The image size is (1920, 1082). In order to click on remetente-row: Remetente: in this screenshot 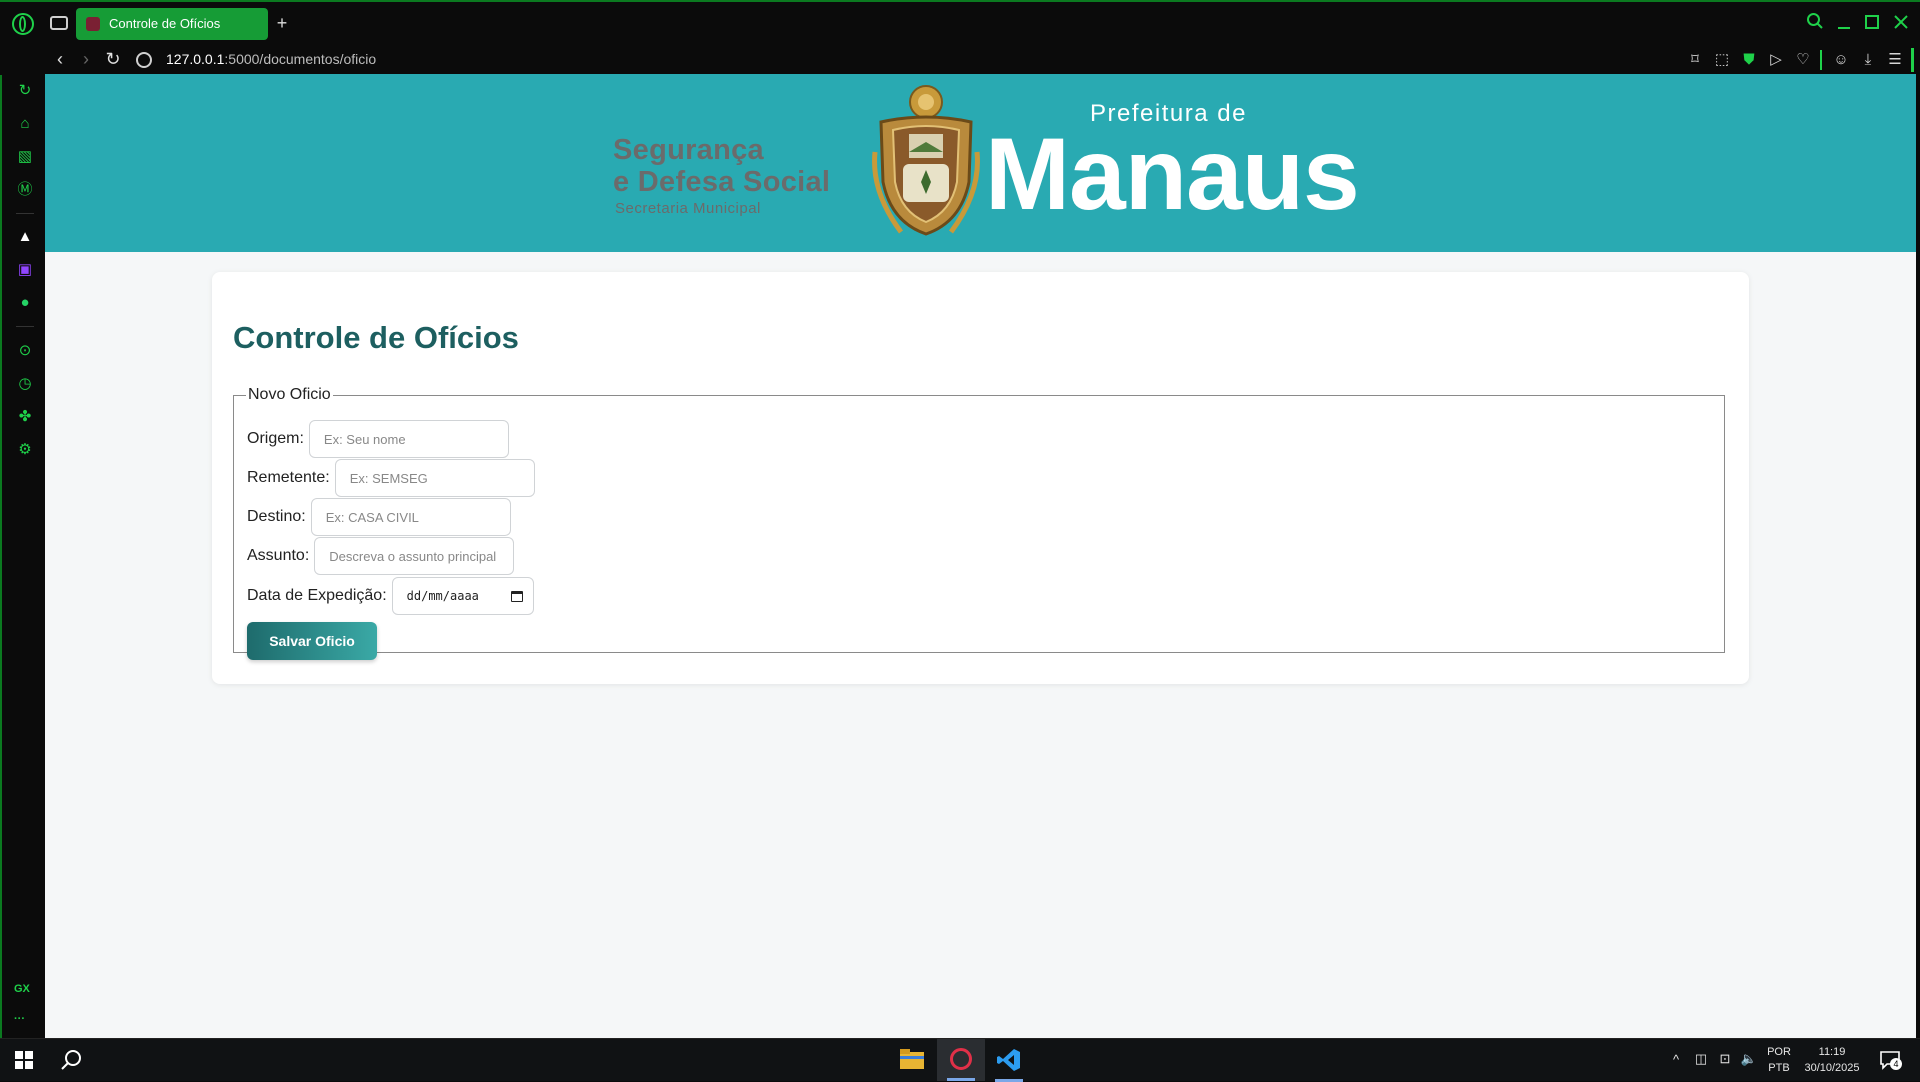, I will do `click(391, 478)`.